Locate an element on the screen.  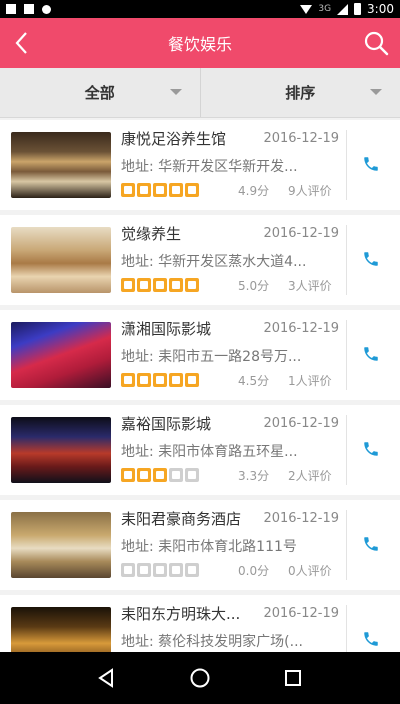
signal-icon is located at coordinates (343, 9).